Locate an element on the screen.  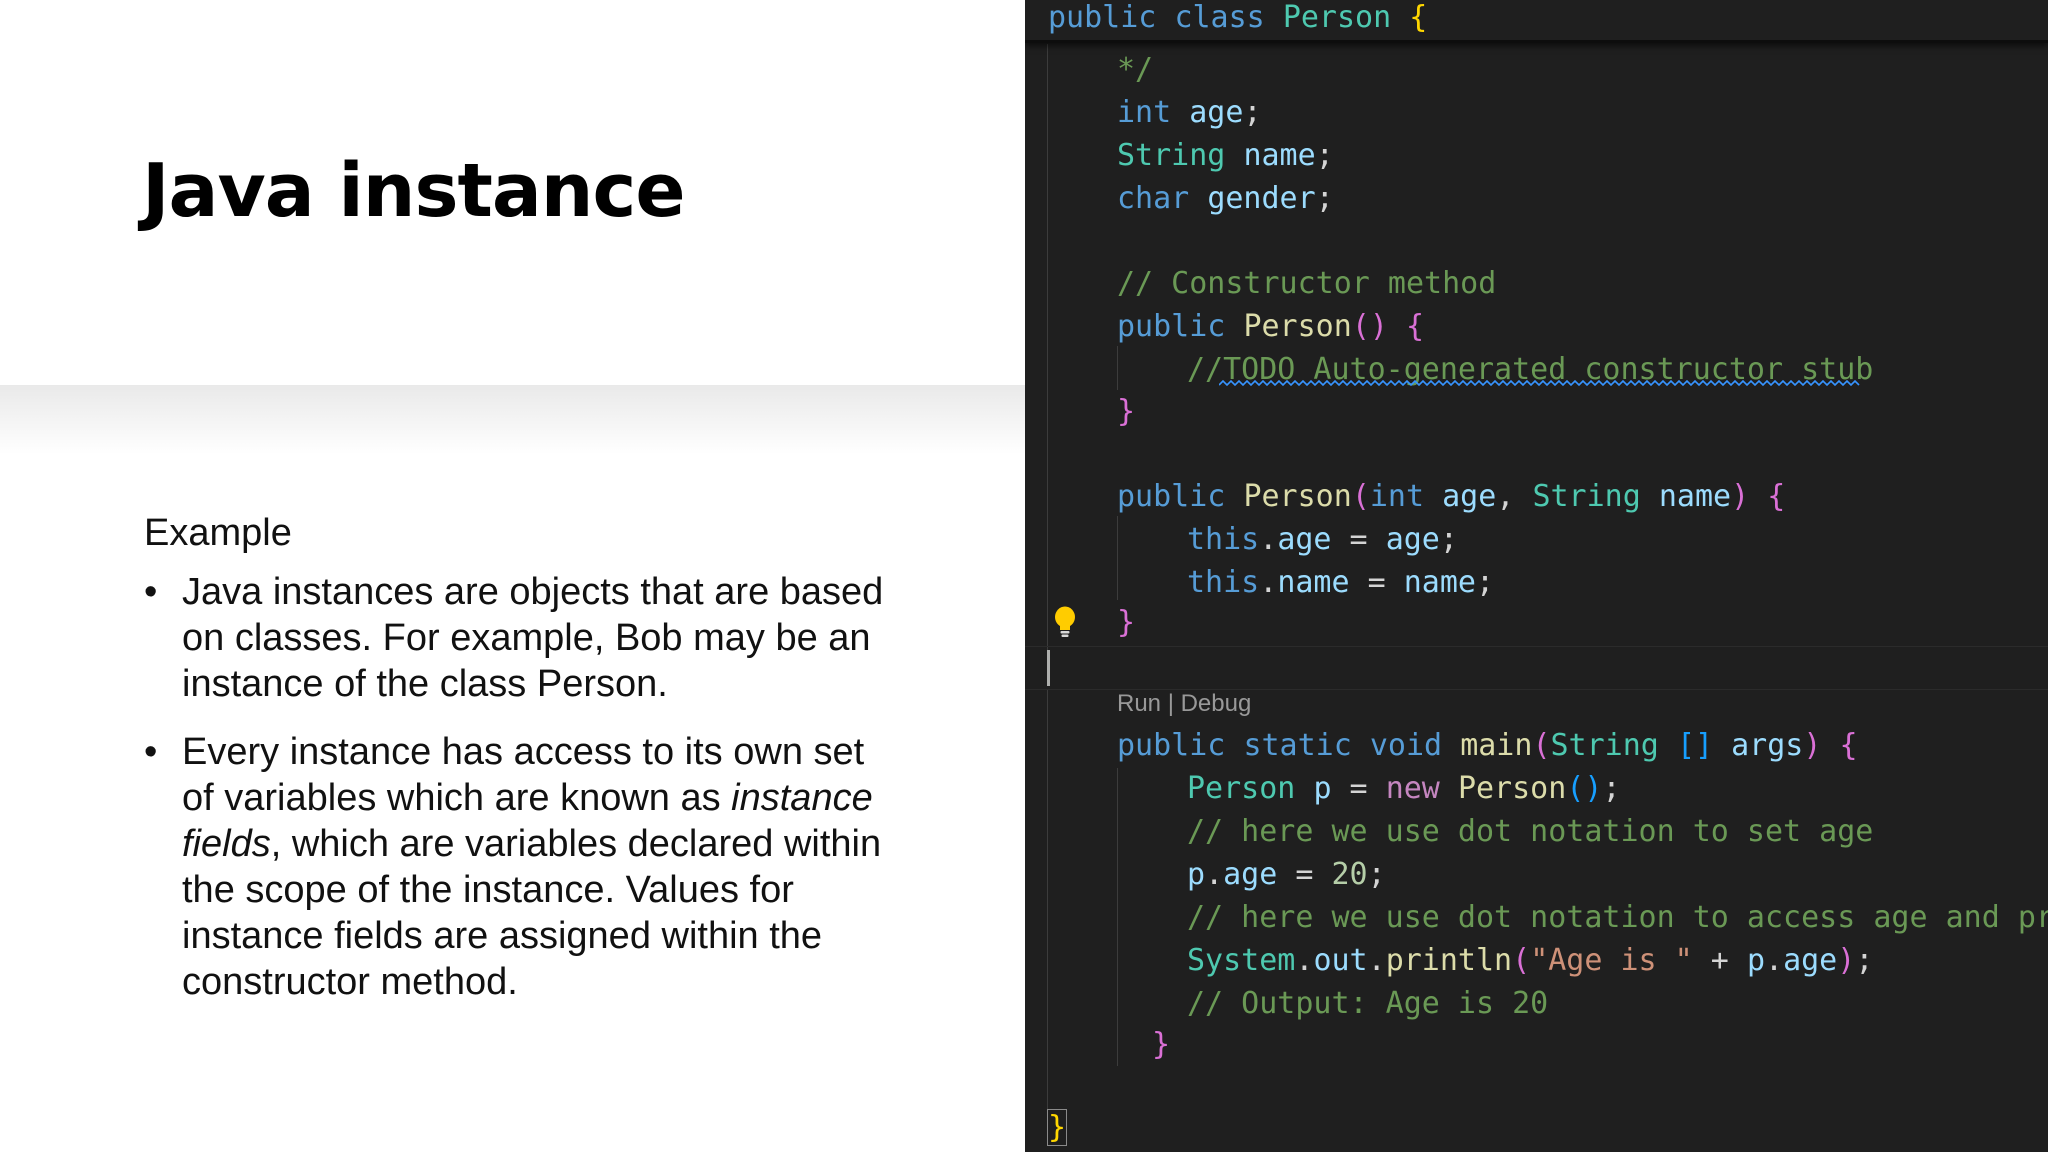
parameter: age is located at coordinates (1469, 496).